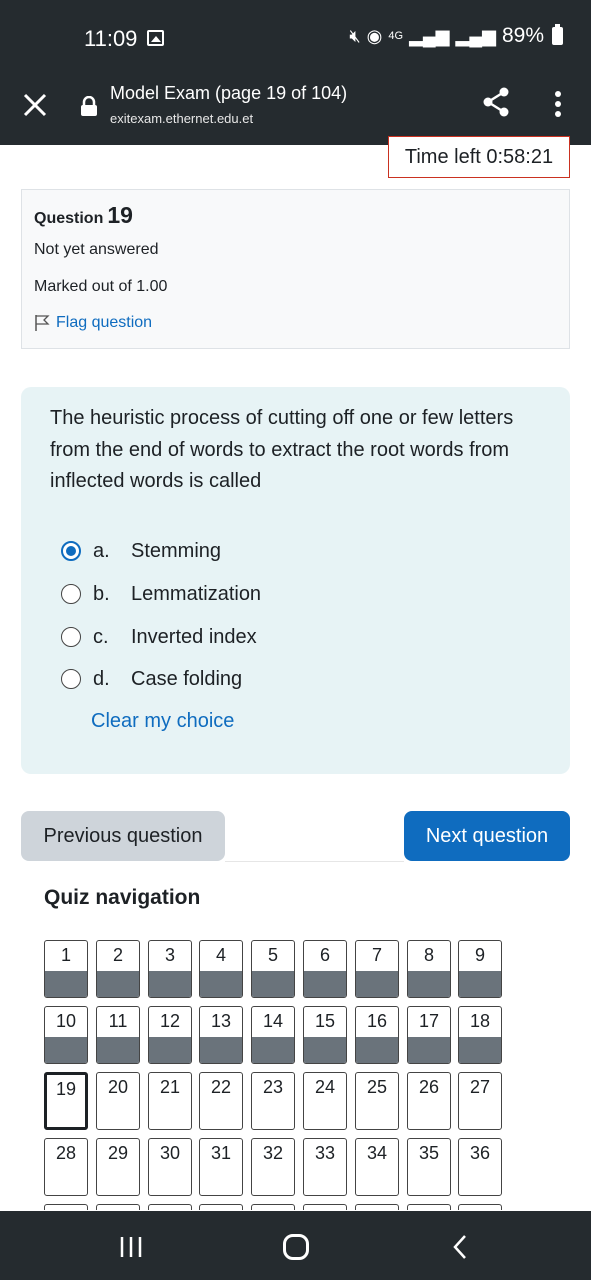  I want to click on quiz-nav-label: 38, so click(118, 1207).